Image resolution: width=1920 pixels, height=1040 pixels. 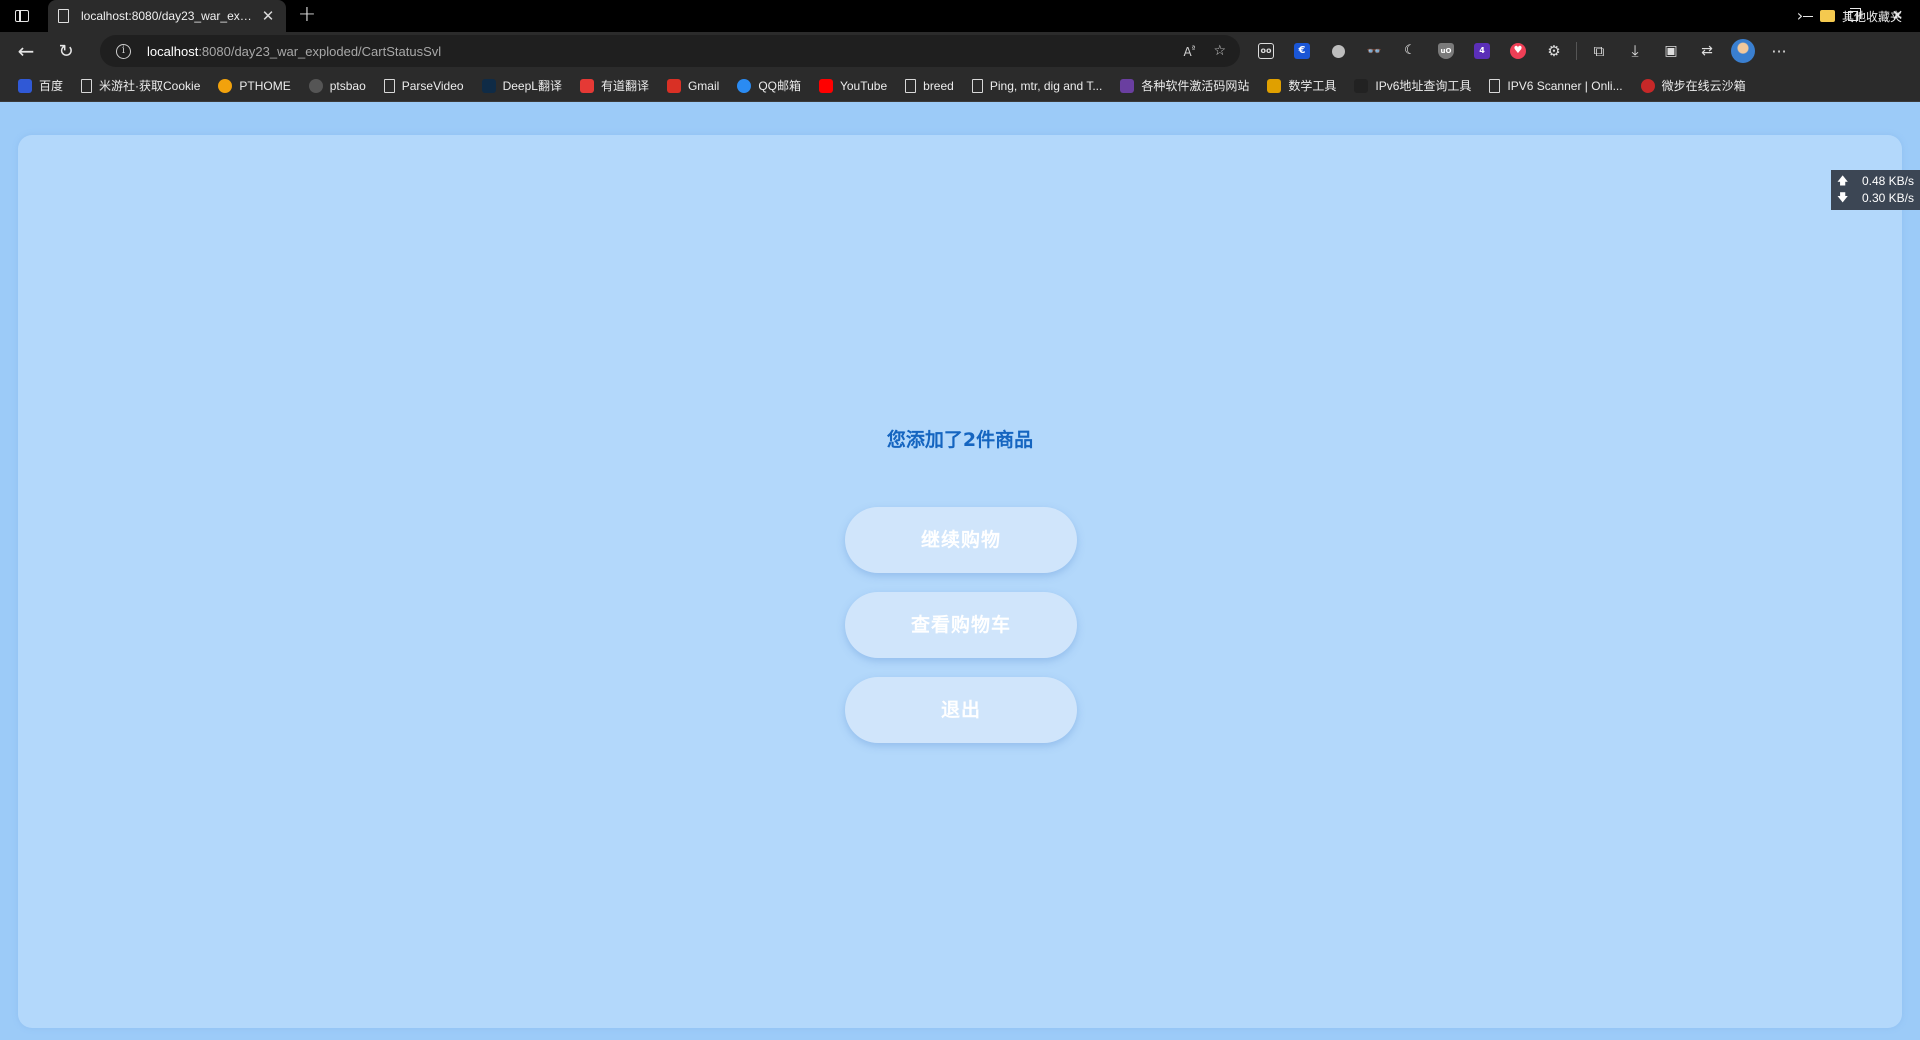 I want to click on bookmark-label: ParseVideo, so click(x=432, y=85).